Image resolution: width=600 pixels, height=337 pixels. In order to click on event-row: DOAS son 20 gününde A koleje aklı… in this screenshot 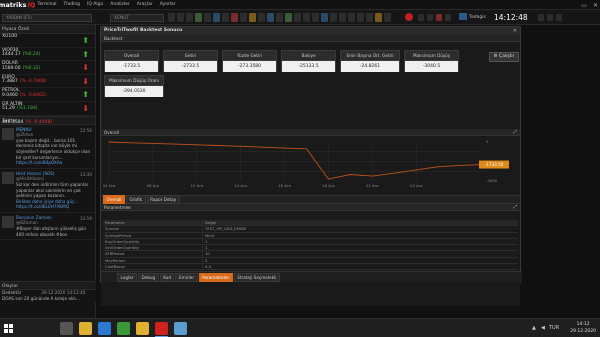, I will do `click(48, 299)`.